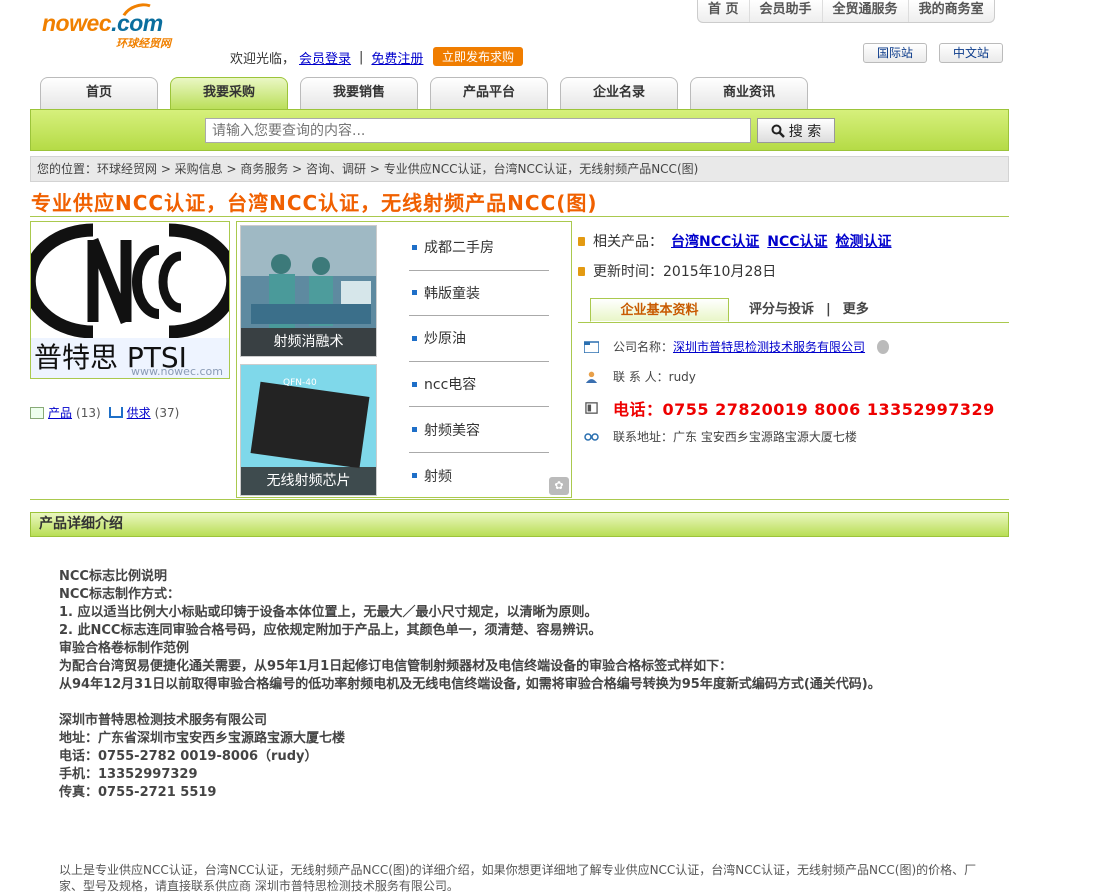  What do you see at coordinates (115, 26) in the screenshot?
I see `site-logo: nowec.com 环球经贸网` at bounding box center [115, 26].